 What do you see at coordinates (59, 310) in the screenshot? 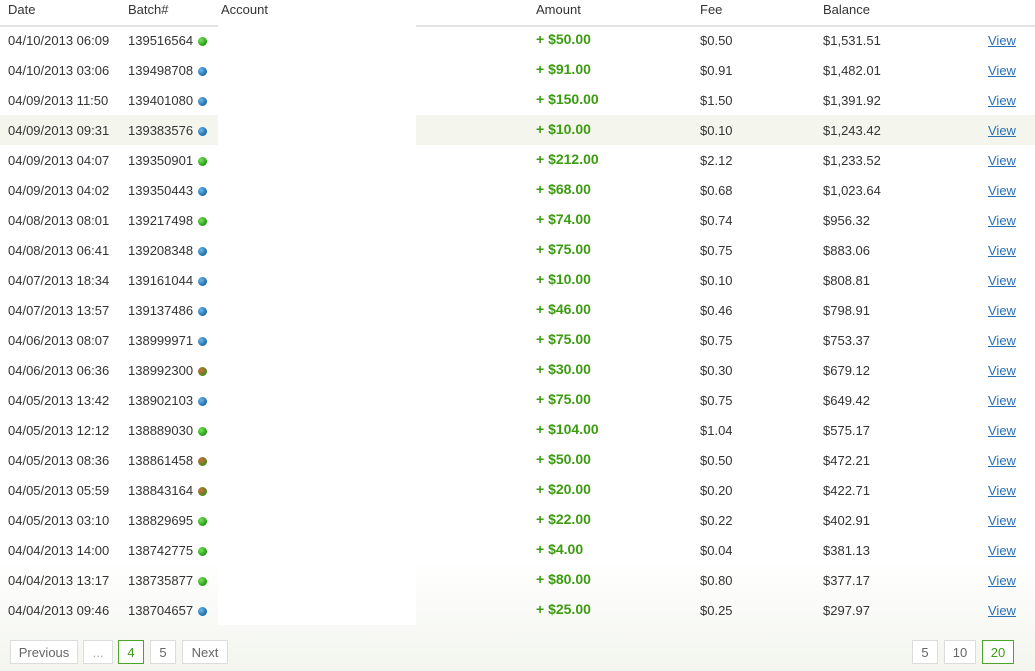
I see `cell-date: 04/07/2013 13:57` at bounding box center [59, 310].